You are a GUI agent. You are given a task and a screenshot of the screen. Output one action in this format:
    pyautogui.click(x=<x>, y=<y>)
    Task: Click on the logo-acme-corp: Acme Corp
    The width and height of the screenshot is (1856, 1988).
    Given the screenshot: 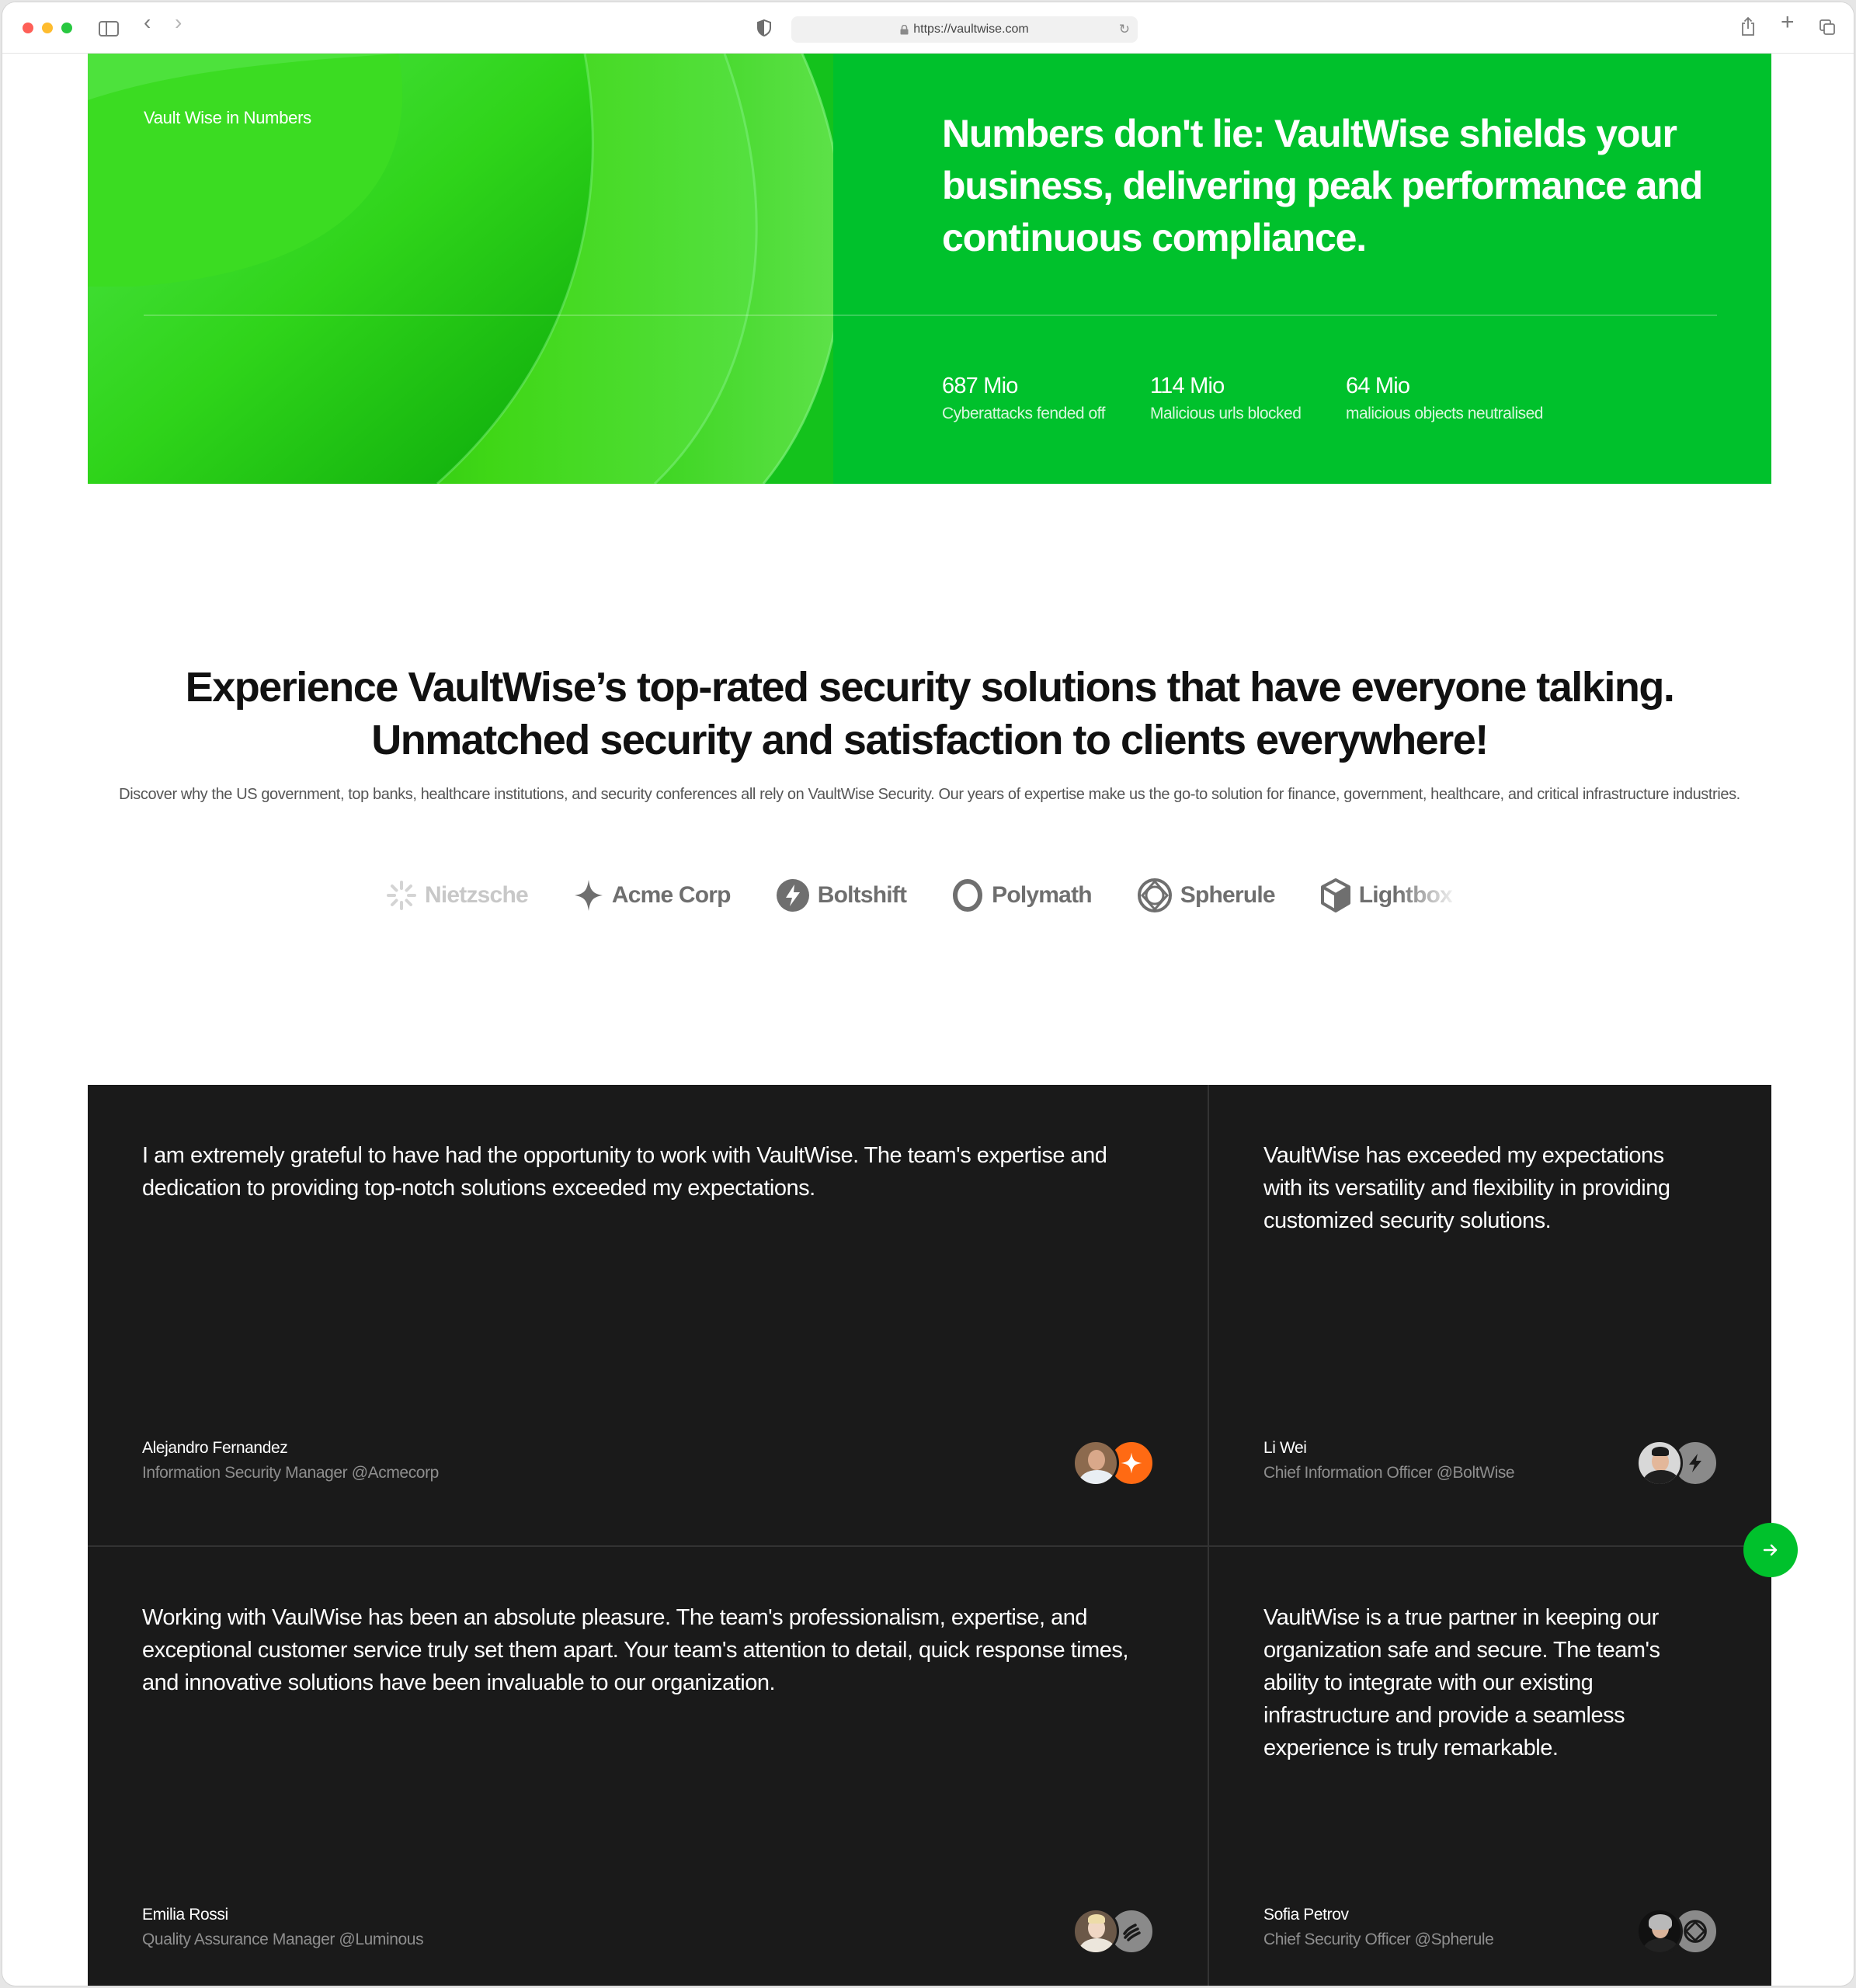 What is the action you would take?
    pyautogui.click(x=652, y=895)
    